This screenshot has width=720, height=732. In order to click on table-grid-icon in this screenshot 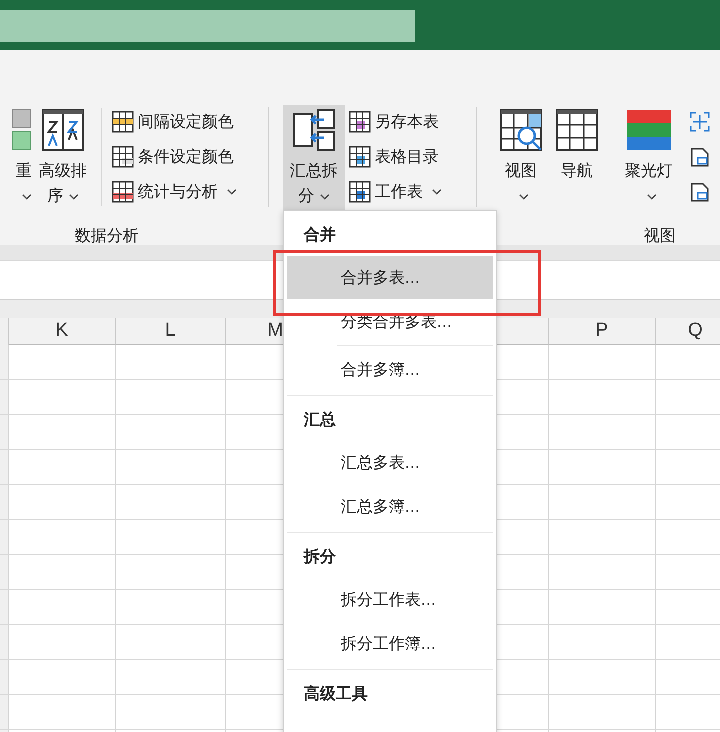, I will do `click(577, 130)`.